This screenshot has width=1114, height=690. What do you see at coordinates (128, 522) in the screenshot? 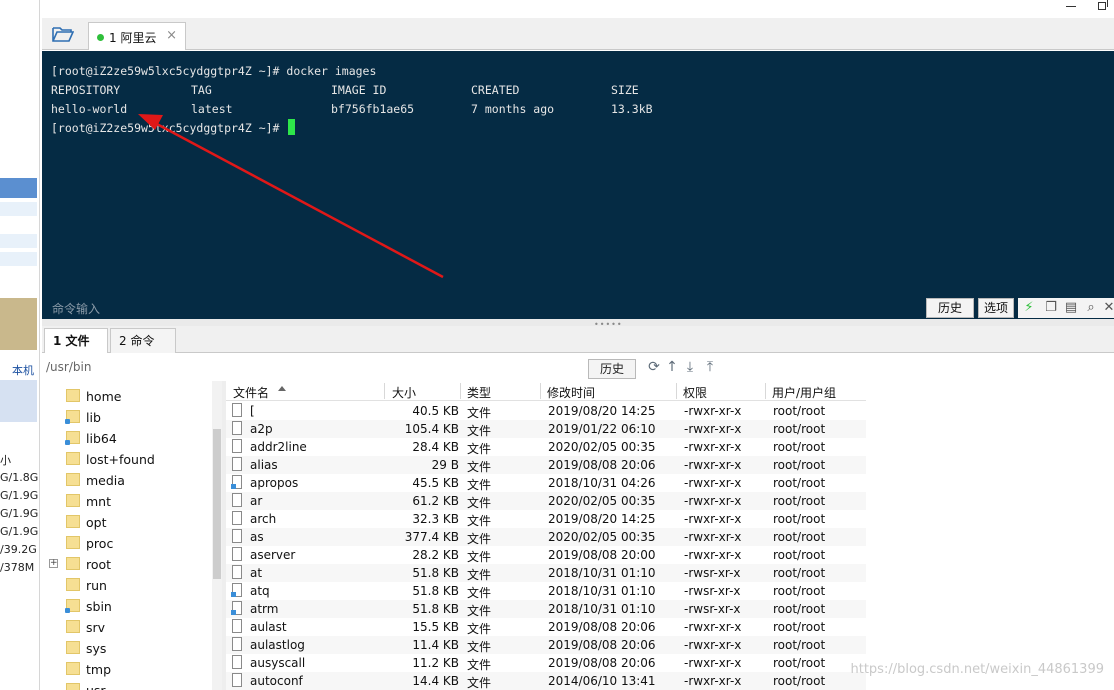
I see `tree-item: opt` at bounding box center [128, 522].